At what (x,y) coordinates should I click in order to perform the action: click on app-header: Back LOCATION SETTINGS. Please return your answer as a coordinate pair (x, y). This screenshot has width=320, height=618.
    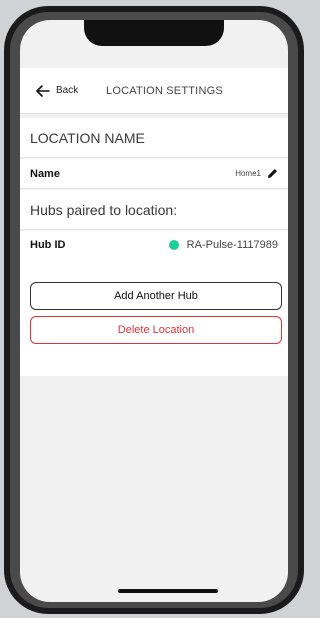
    Looking at the image, I should click on (154, 91).